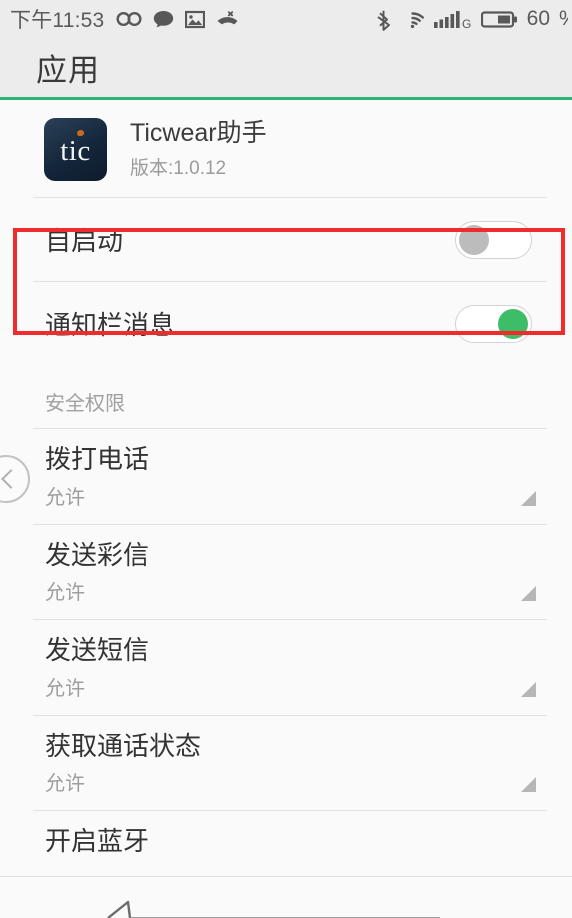 Image resolution: width=572 pixels, height=918 pixels. I want to click on toggle-autostart, so click(493, 239).